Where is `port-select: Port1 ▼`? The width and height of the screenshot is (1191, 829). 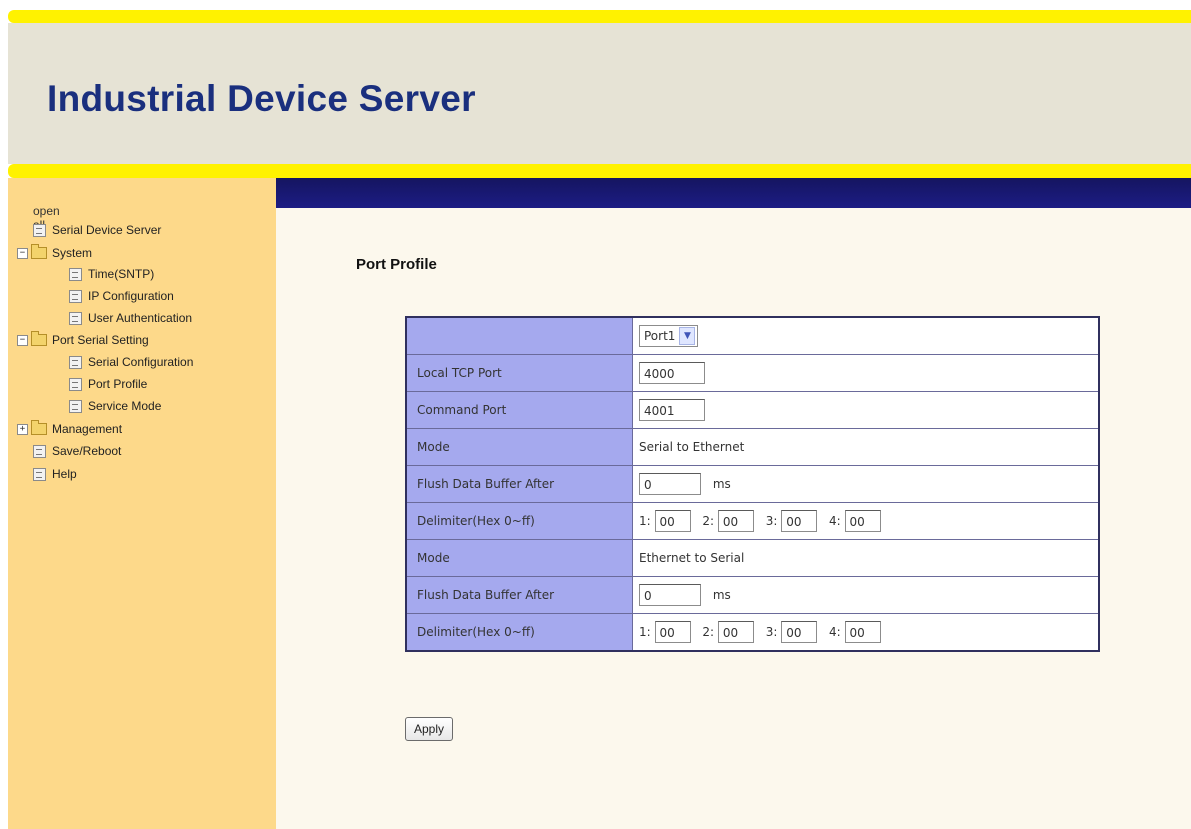
port-select: Port1 ▼ is located at coordinates (669, 336).